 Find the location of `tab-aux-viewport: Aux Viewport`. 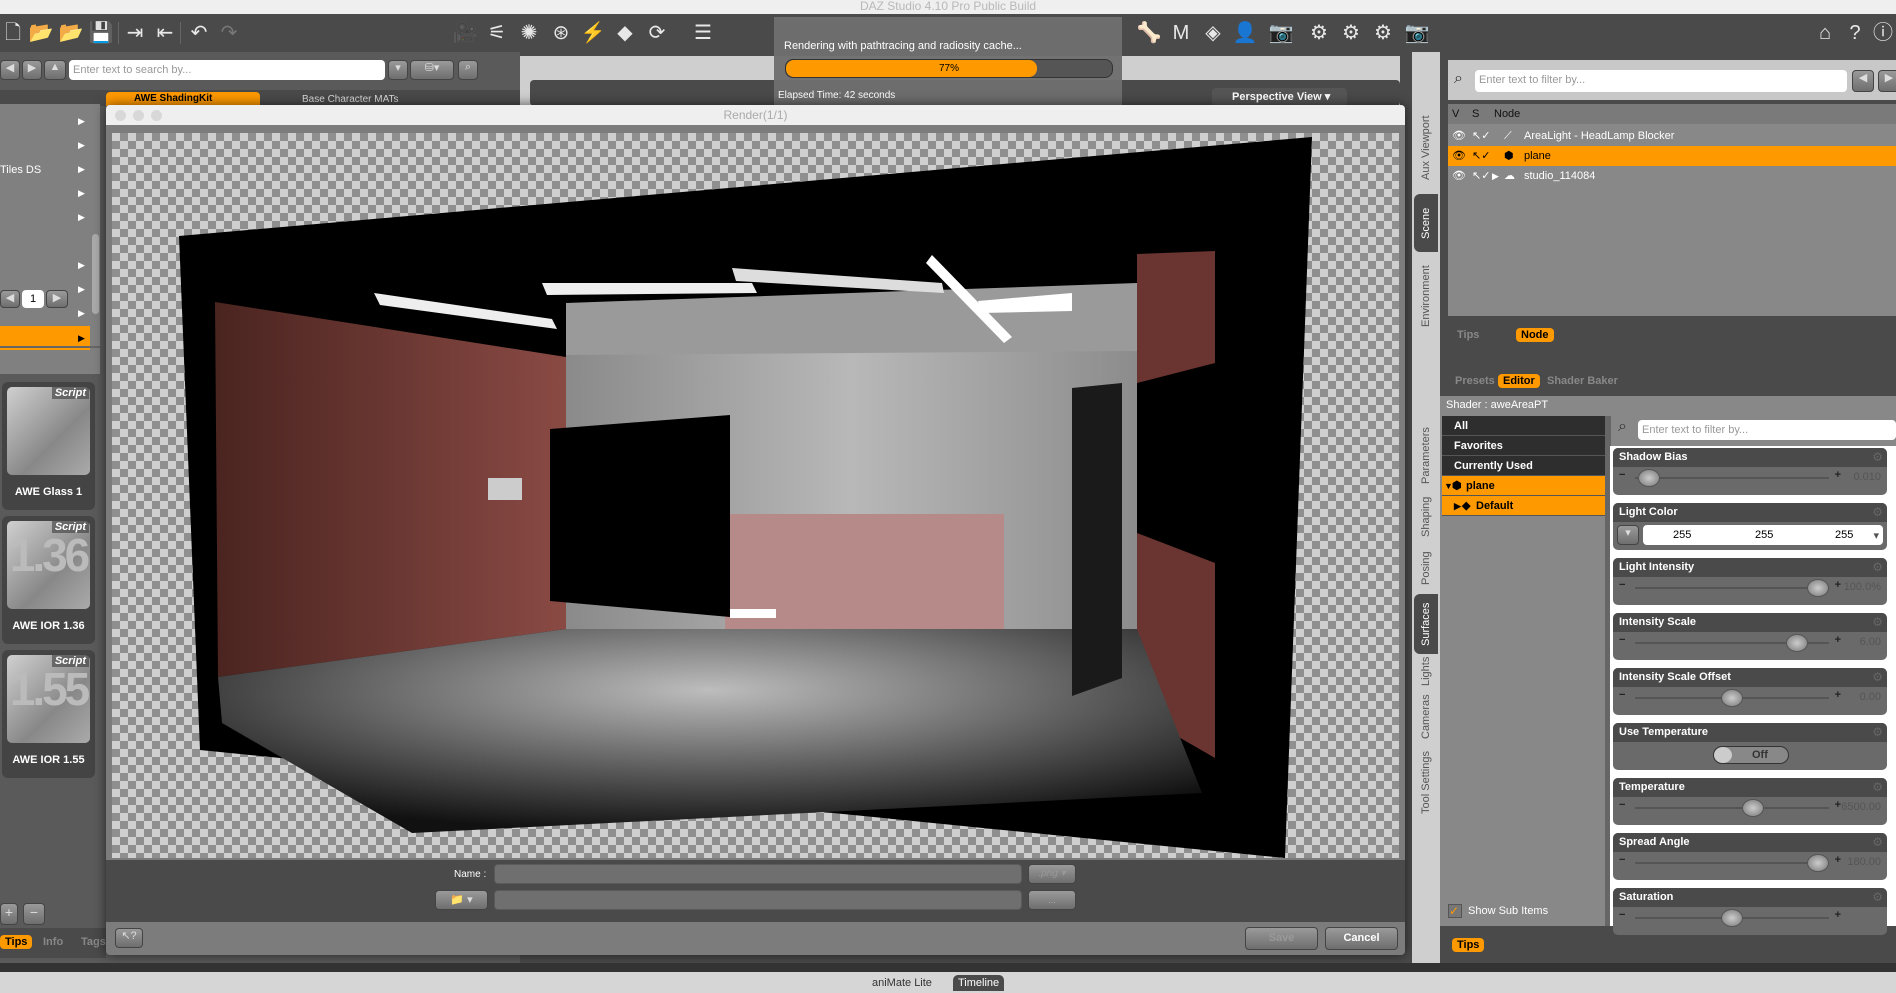

tab-aux-viewport: Aux Viewport is located at coordinates (1426, 148).